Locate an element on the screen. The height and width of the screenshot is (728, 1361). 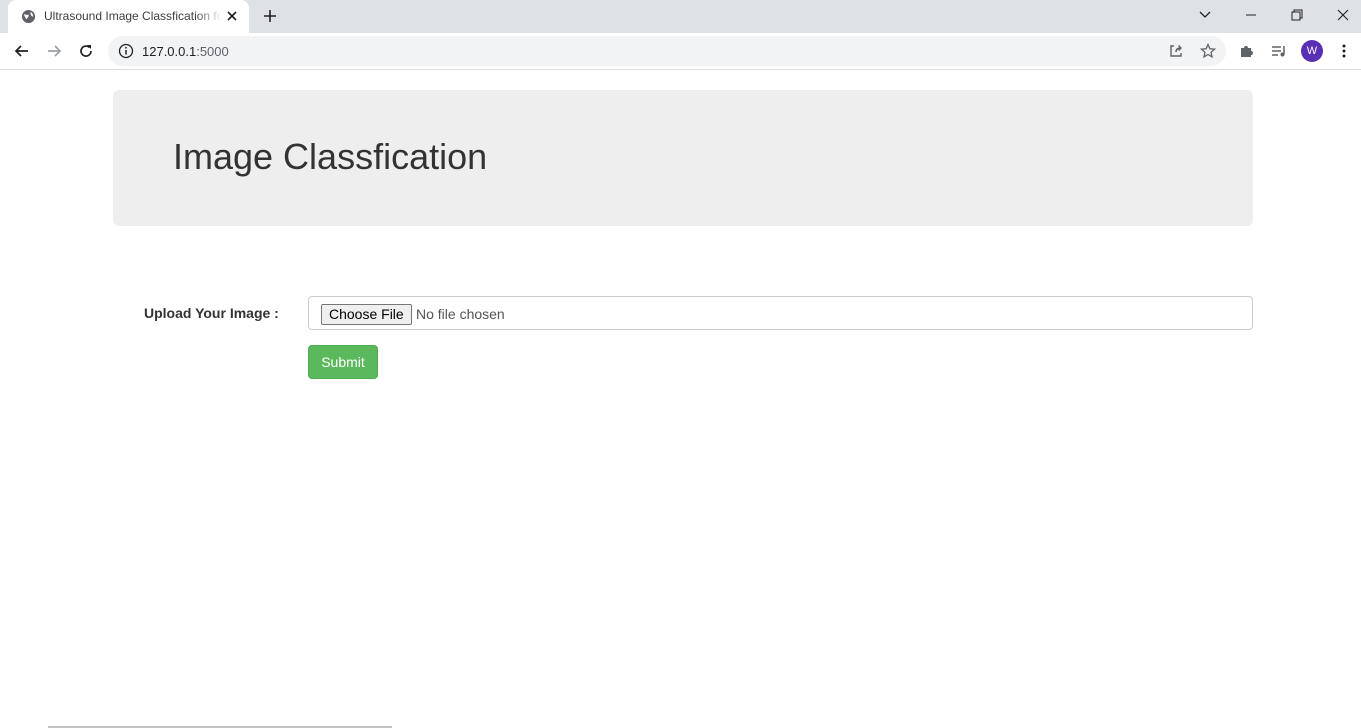
star-icon is located at coordinates (1208, 51).